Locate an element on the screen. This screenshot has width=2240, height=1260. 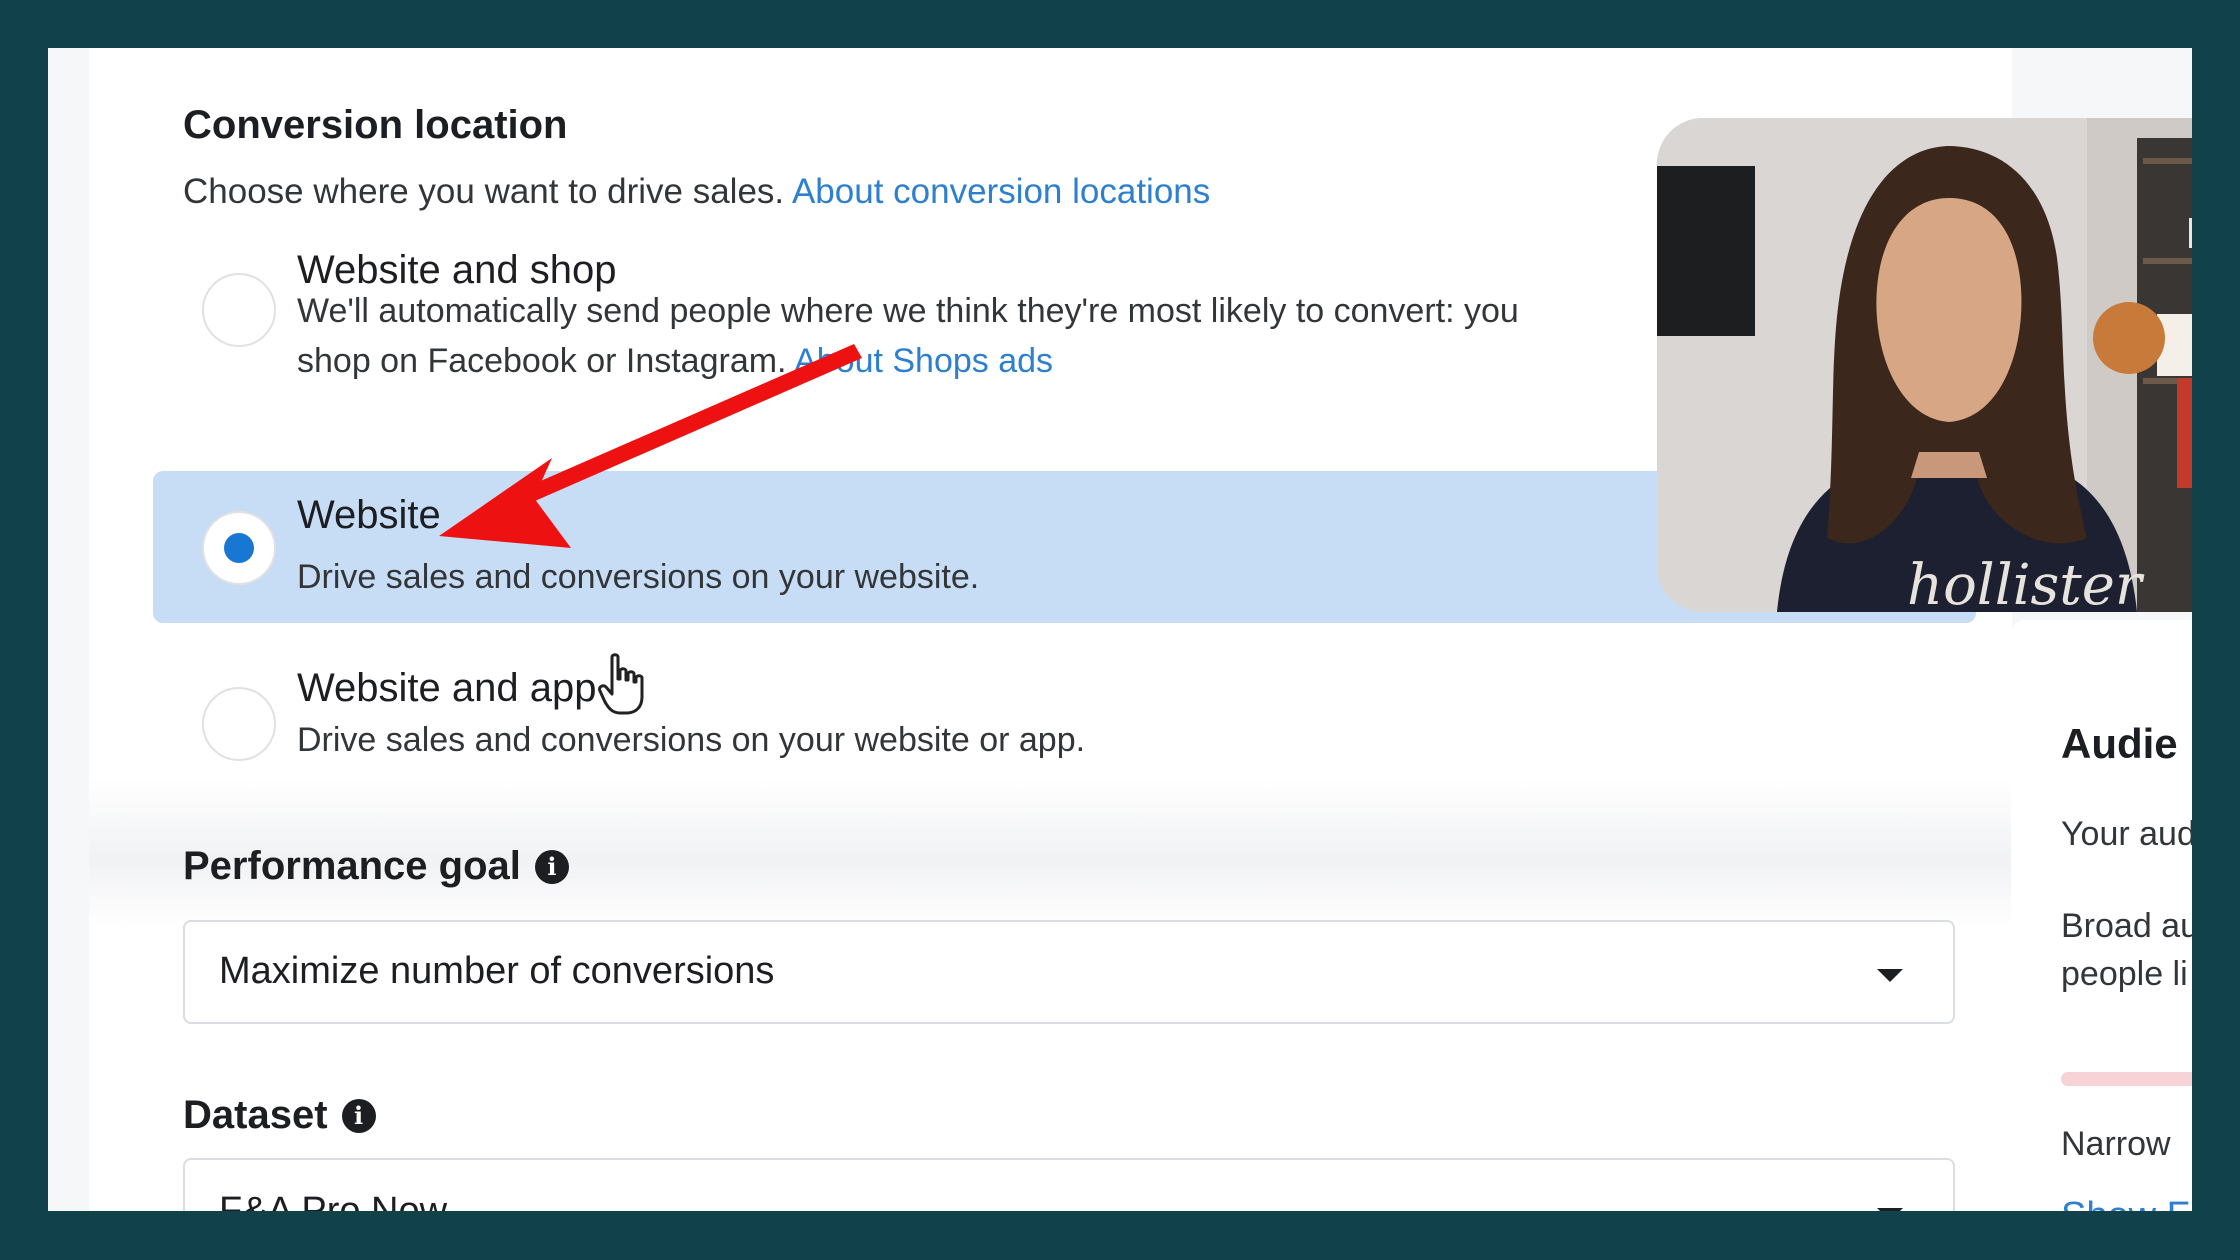
webcam-overlay: hollister is located at coordinates (1924, 365).